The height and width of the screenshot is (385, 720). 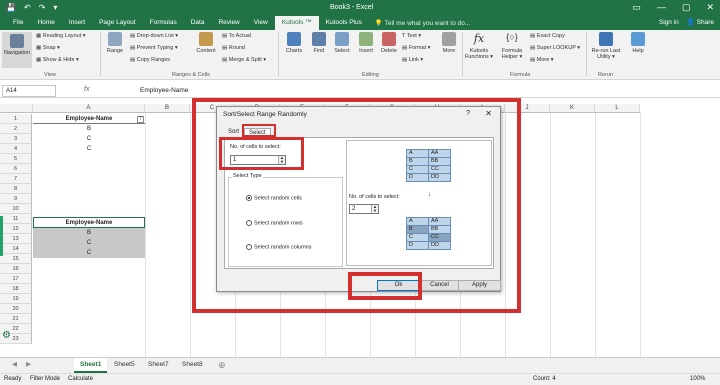 What do you see at coordinates (154, 48) in the screenshot?
I see `prevent-typing-button: ▤ Prevent Typing ▾` at bounding box center [154, 48].